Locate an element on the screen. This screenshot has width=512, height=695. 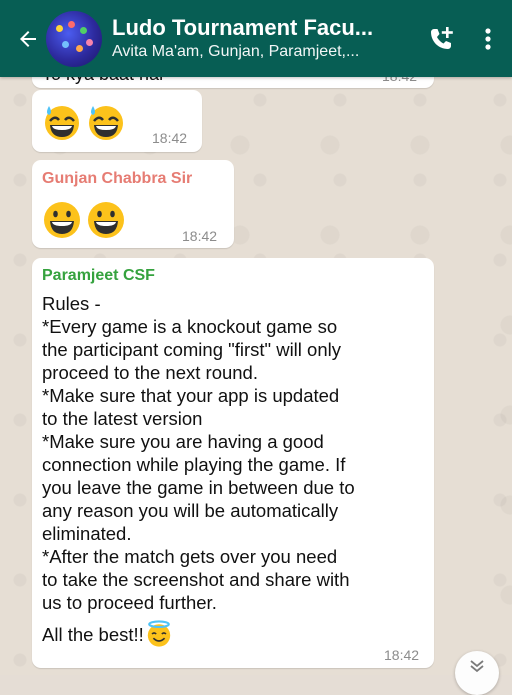
more-vert-icon is located at coordinates (488, 39).